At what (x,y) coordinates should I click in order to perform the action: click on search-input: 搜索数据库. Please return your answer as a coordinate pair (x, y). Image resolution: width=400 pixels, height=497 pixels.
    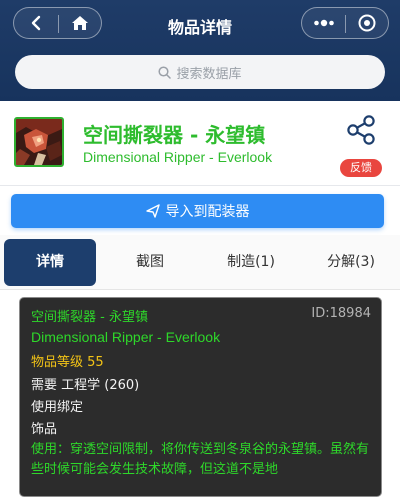
    Looking at the image, I should click on (200, 72).